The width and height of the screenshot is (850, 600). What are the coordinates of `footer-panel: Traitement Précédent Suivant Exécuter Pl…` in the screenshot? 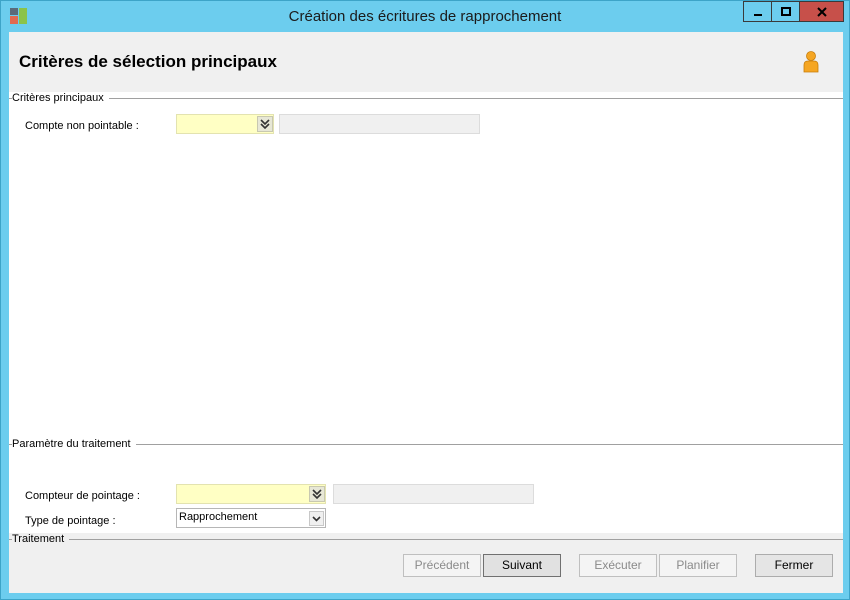 It's located at (426, 563).